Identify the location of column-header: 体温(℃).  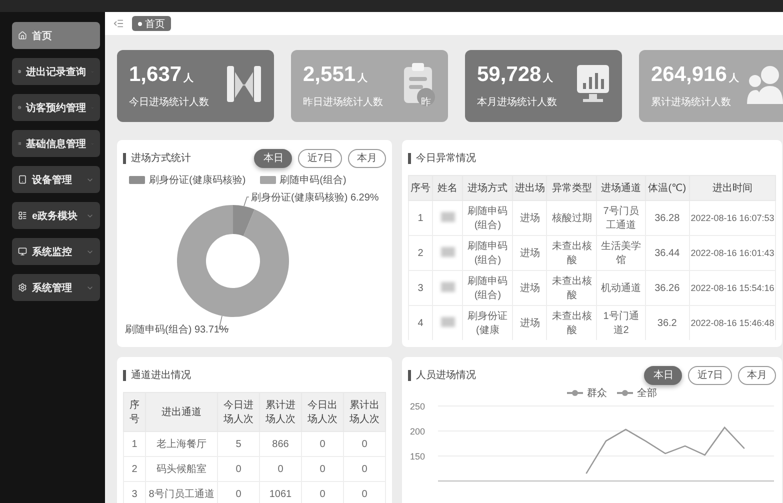
(667, 188).